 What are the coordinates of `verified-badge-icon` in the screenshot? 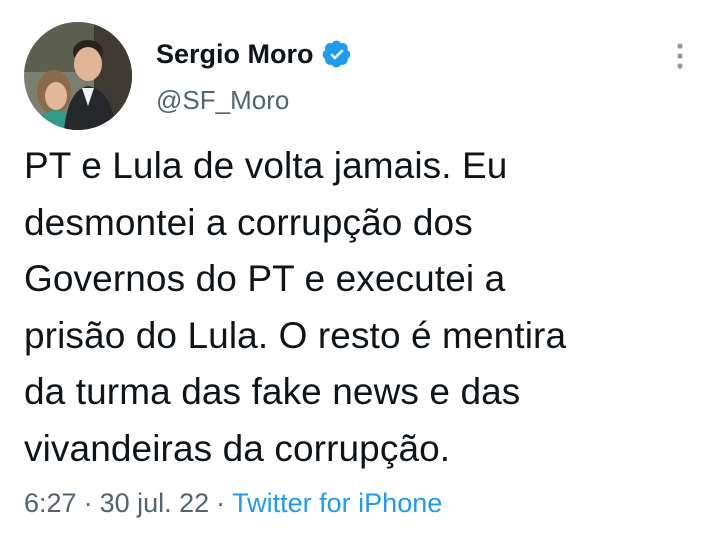 It's located at (336, 54).